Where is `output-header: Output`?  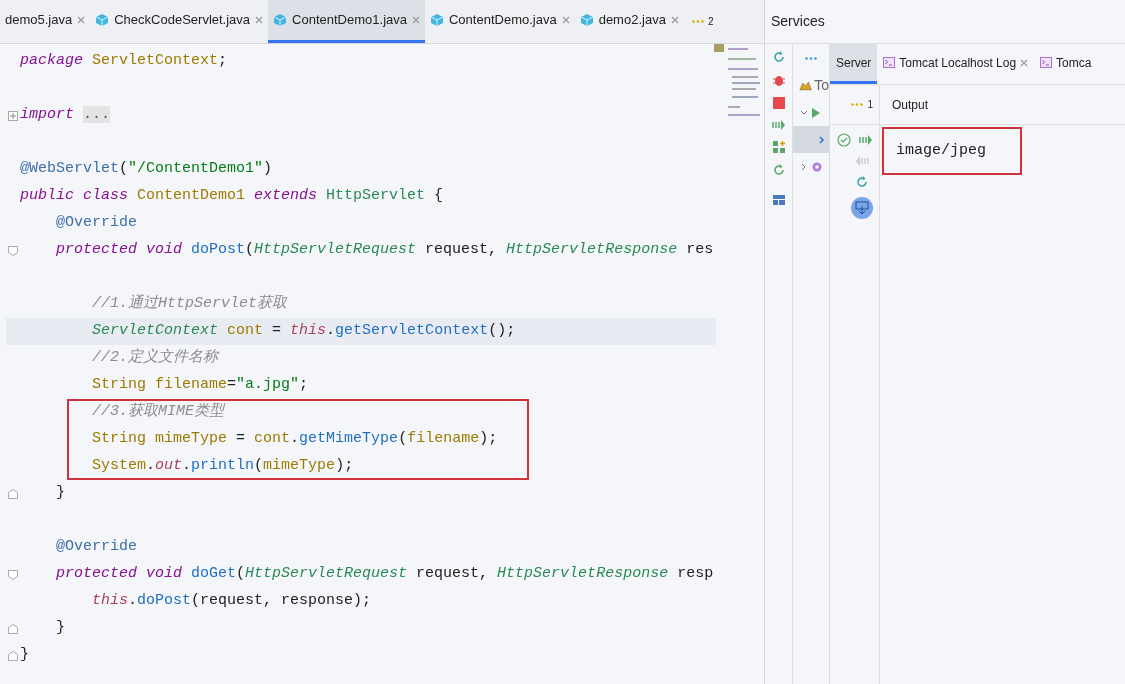
output-header: Output is located at coordinates (910, 105).